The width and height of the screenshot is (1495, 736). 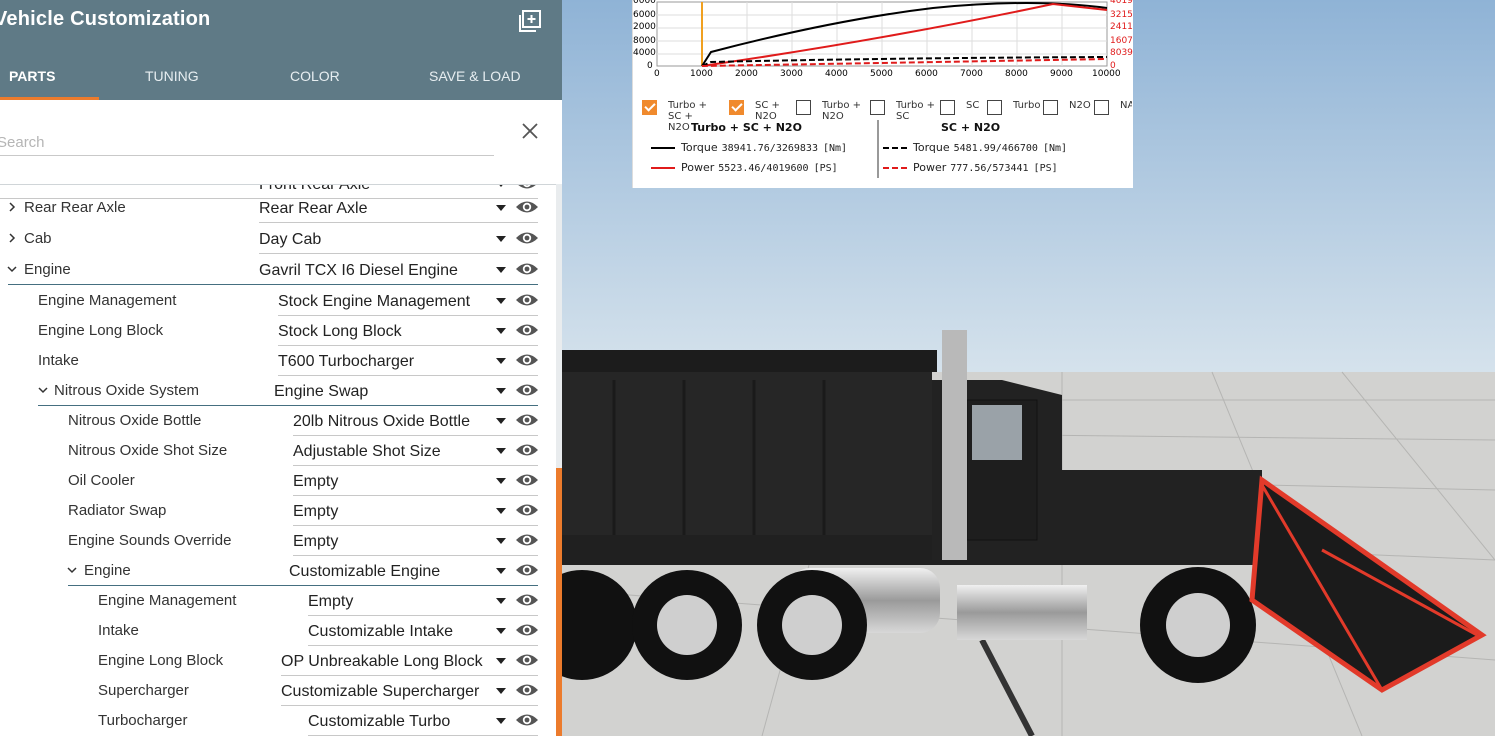 I want to click on tab-save-load: SAVE & LOAD, so click(x=475, y=76).